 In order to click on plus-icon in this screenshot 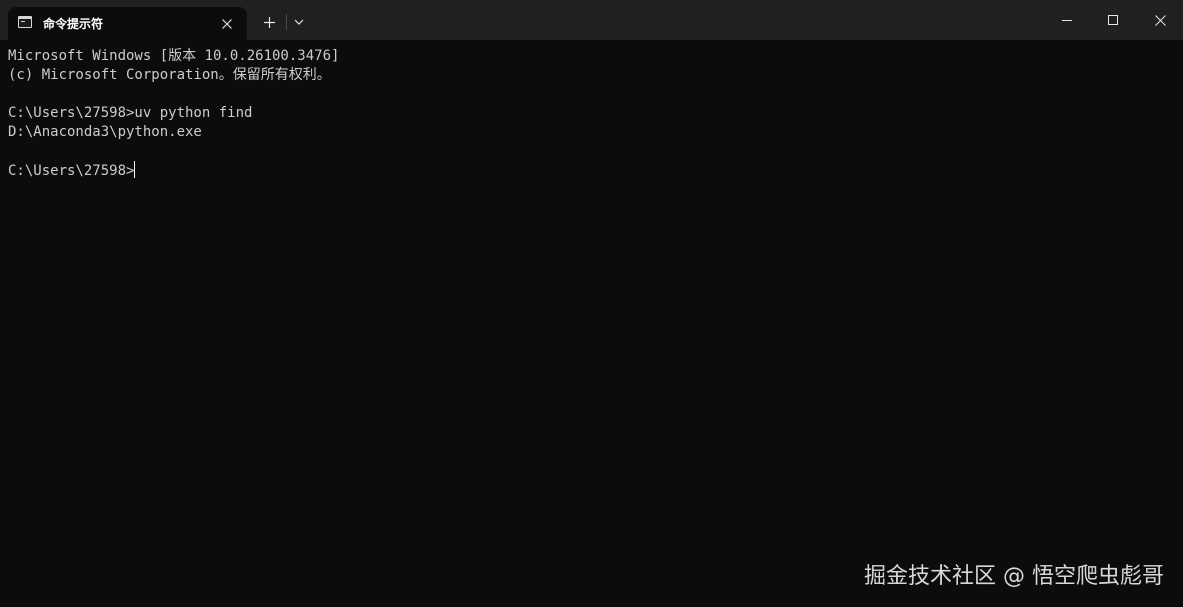, I will do `click(269, 22)`.